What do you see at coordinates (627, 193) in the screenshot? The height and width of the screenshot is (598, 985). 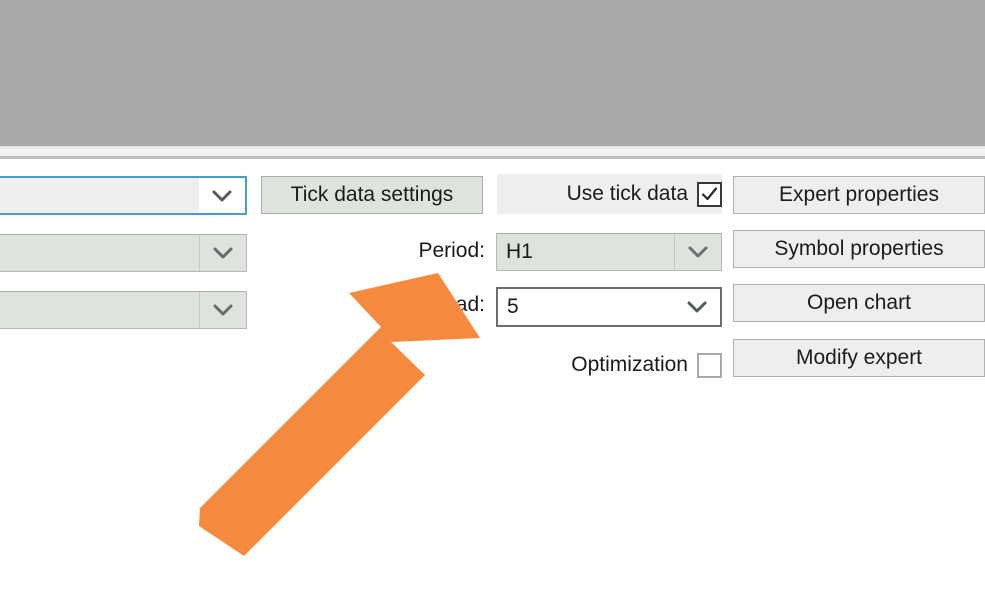 I see `use-tick-data-label: Use tick data` at bounding box center [627, 193].